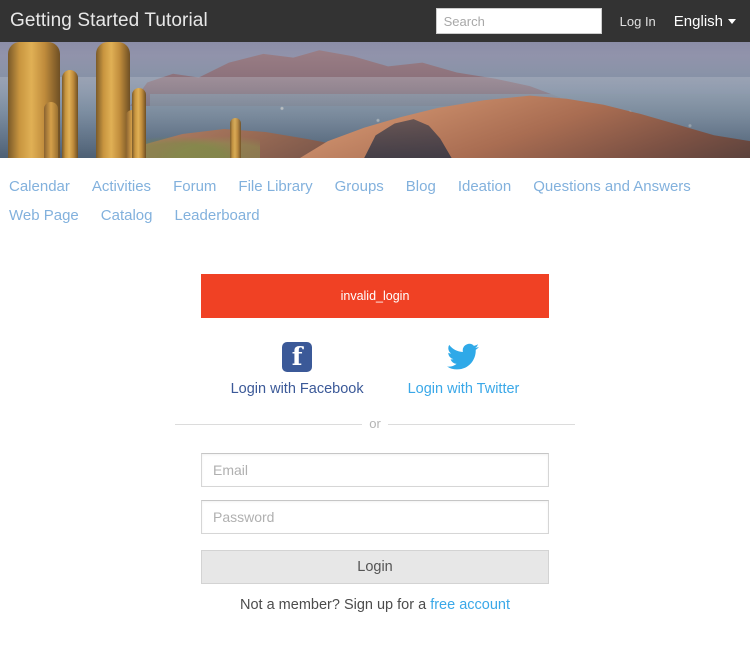 The image size is (750, 662). I want to click on search-input, so click(518, 21).